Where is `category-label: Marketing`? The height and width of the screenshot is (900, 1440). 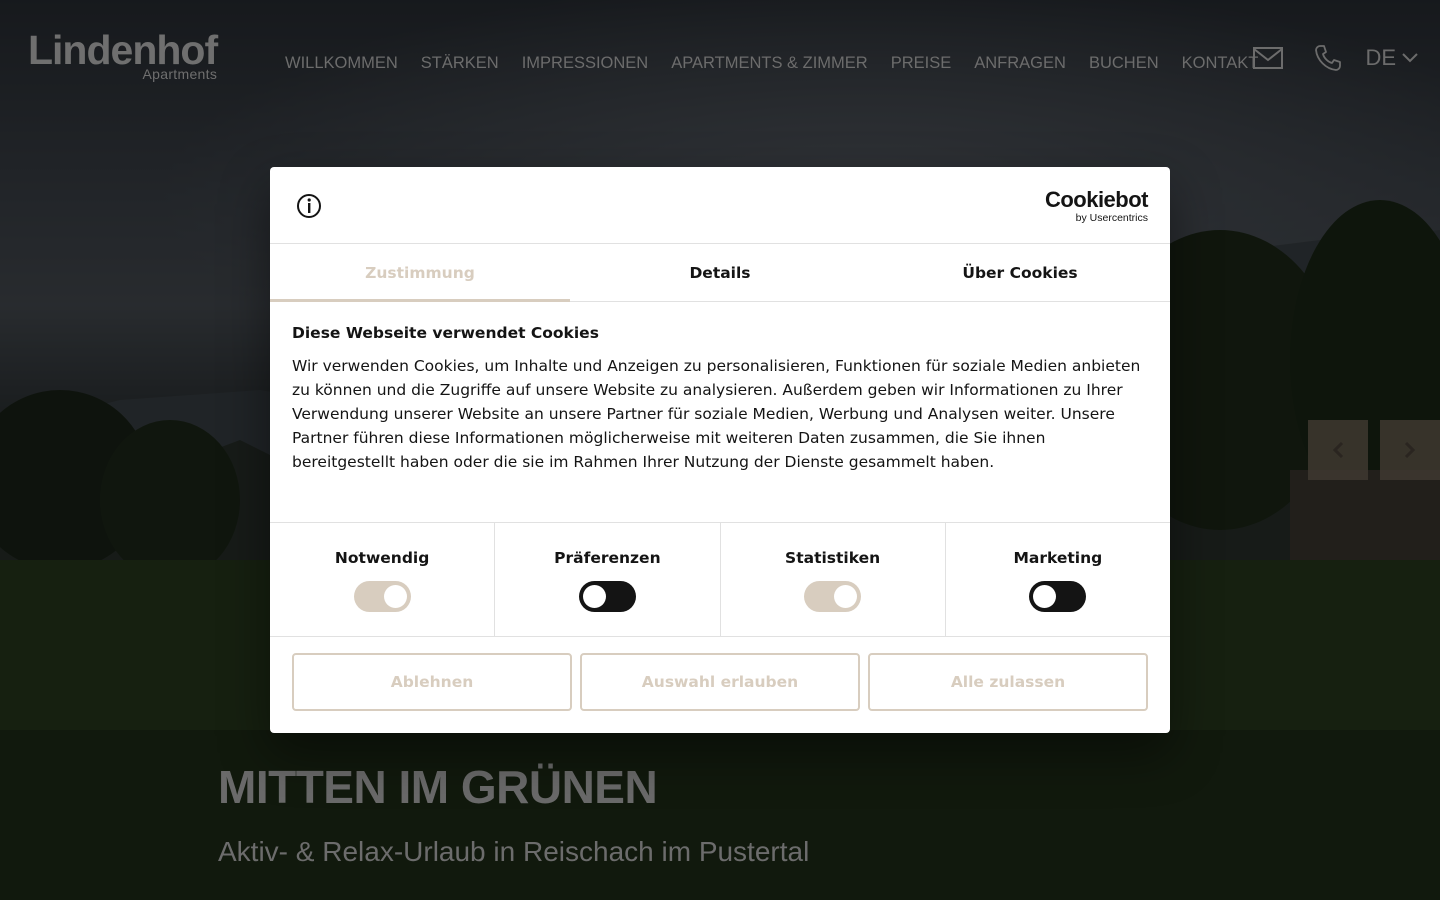
category-label: Marketing is located at coordinates (1058, 558).